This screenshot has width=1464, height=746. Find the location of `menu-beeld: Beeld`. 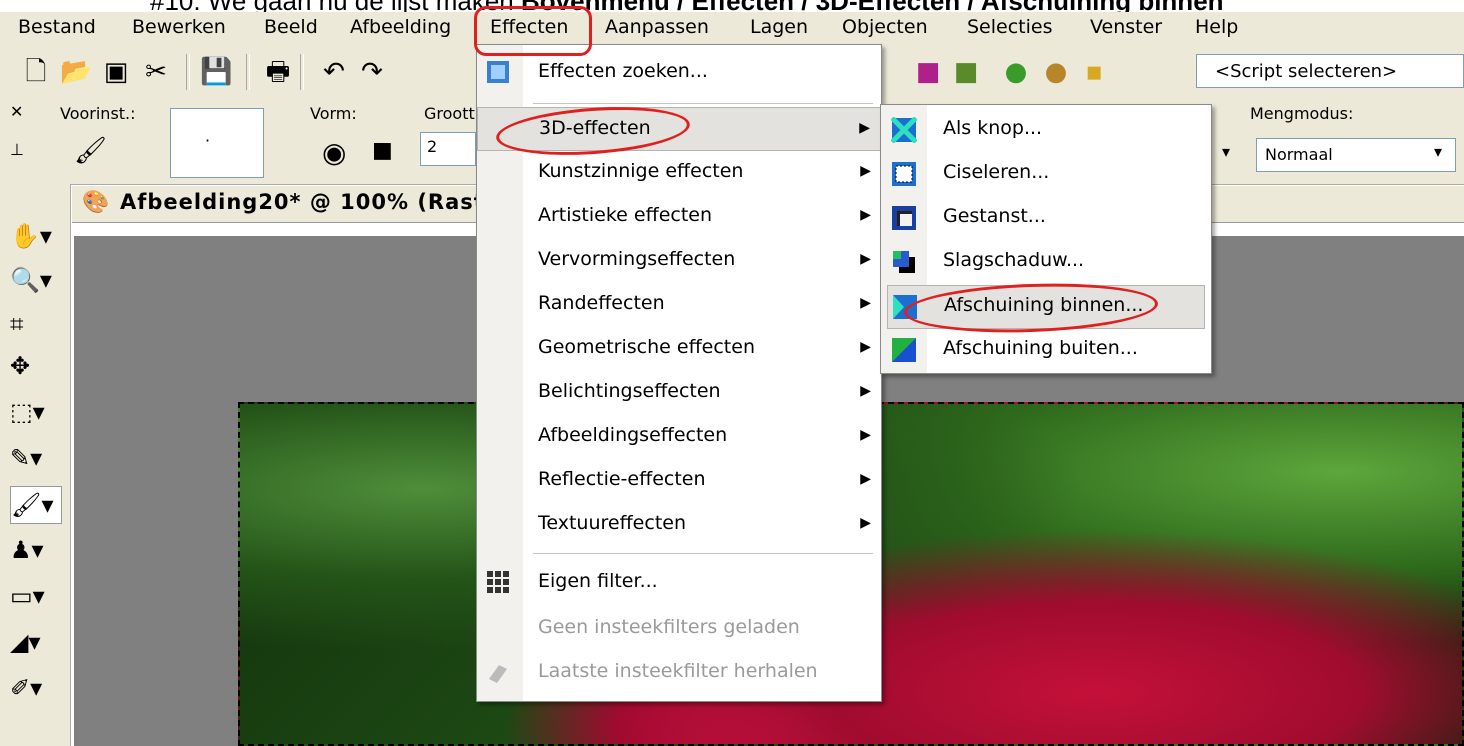

menu-beeld: Beeld is located at coordinates (291, 27).